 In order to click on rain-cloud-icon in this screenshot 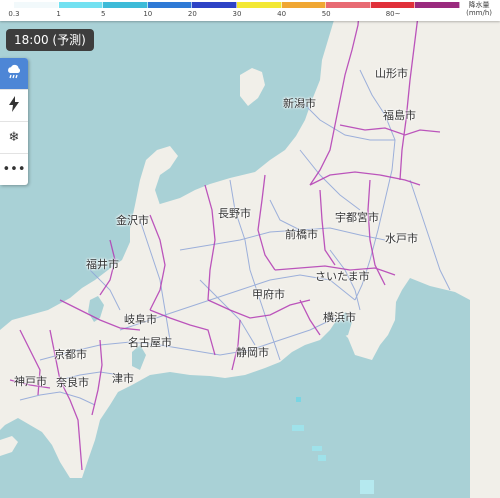, I will do `click(14, 74)`.